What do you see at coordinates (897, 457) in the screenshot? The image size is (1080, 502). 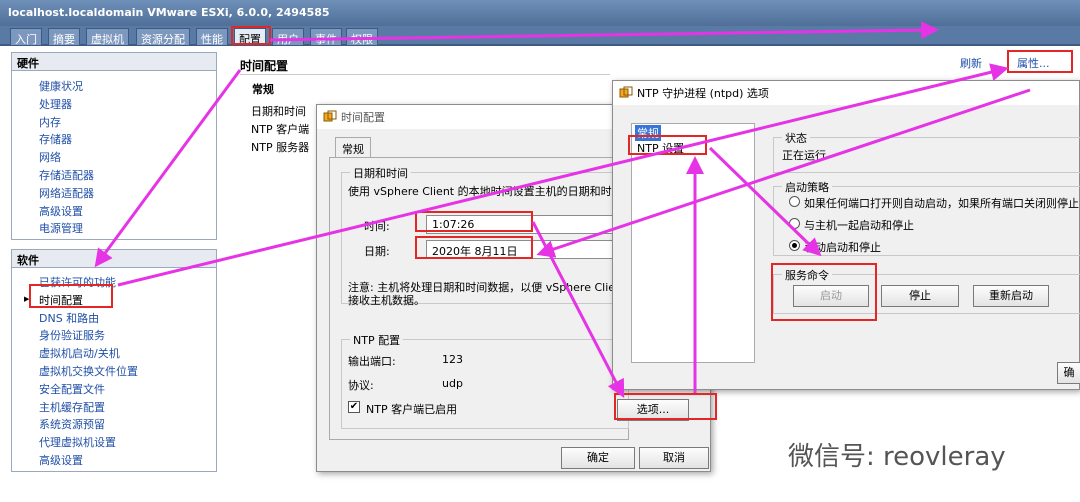 I see `watermark: 微信号: reovleray` at bounding box center [897, 457].